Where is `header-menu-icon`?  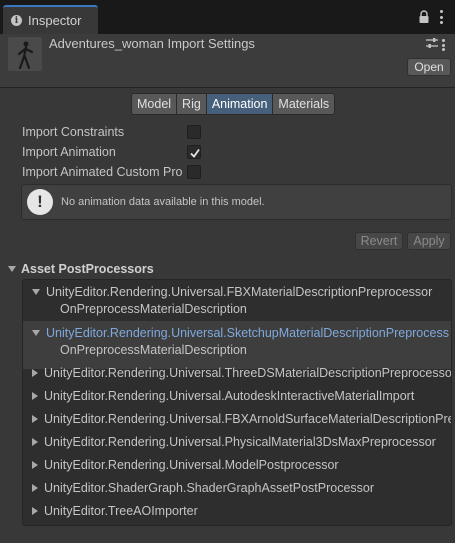
header-menu-icon is located at coordinates (443, 45).